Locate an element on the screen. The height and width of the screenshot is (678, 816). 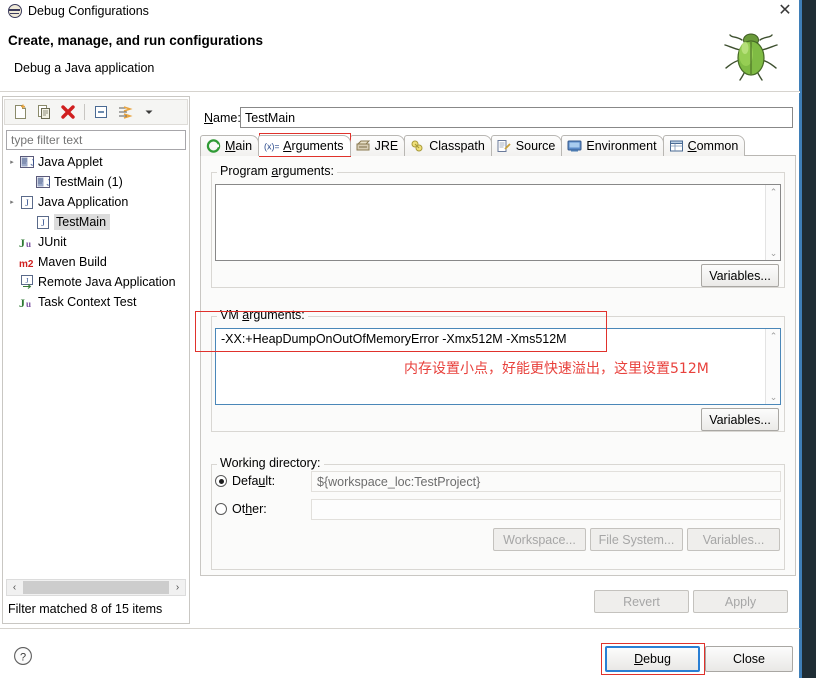
working-directory-other-row: Other: is located at coordinates (241, 509).